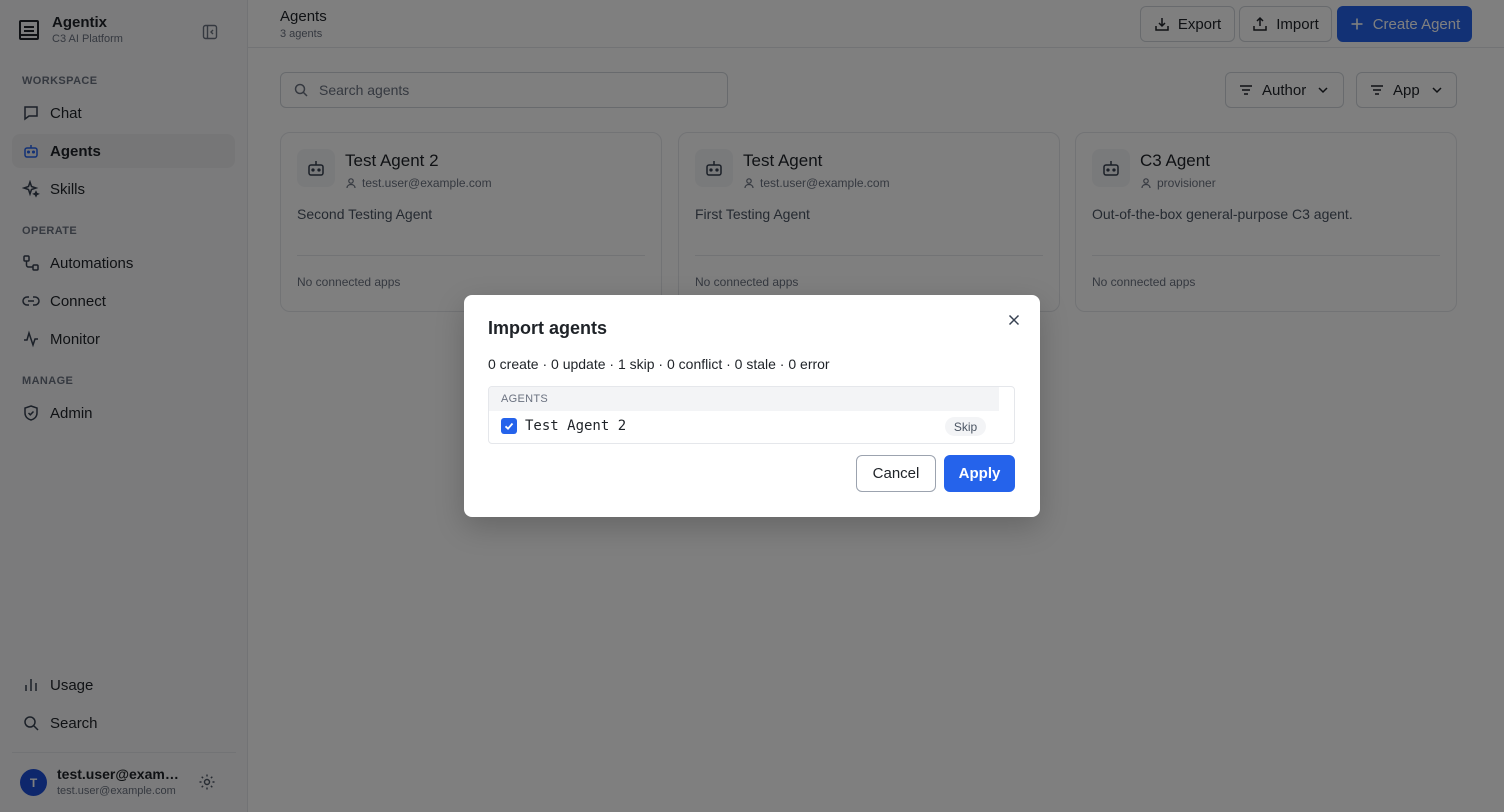  What do you see at coordinates (548, 328) in the screenshot?
I see `dialog-title: Import agents` at bounding box center [548, 328].